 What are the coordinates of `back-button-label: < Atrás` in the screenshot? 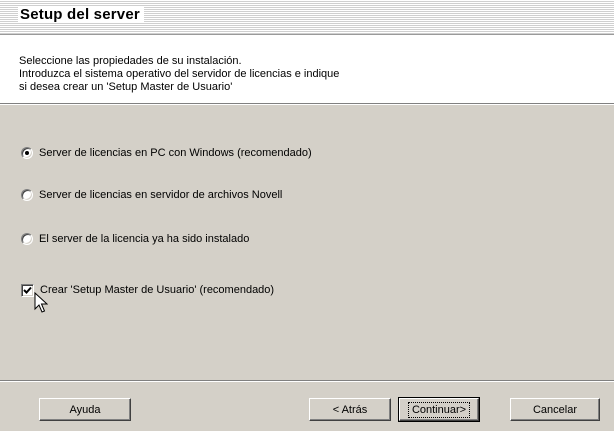 It's located at (350, 409).